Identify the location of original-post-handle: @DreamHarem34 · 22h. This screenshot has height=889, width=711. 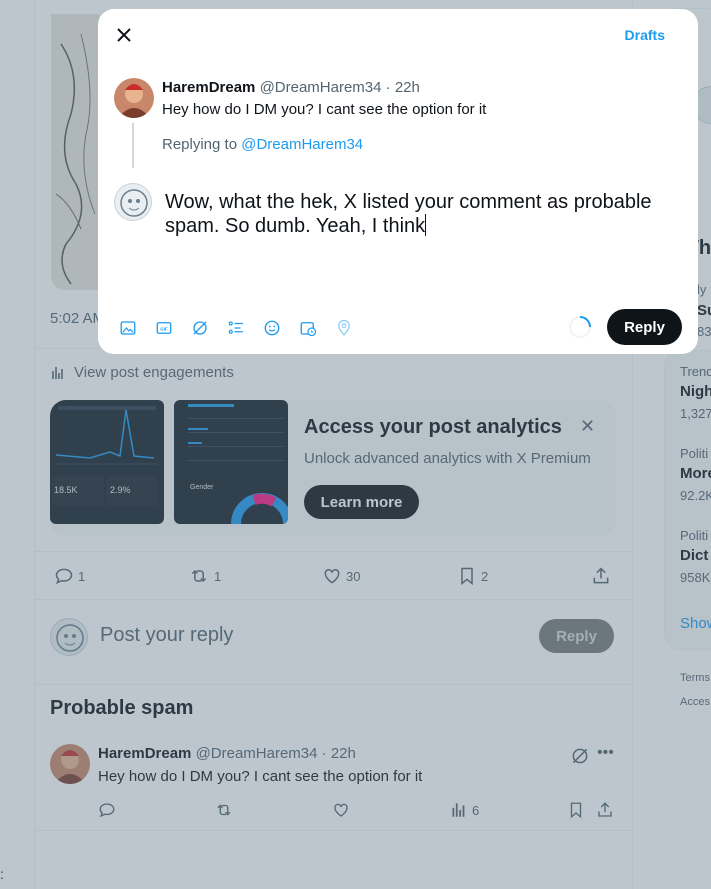
(340, 87).